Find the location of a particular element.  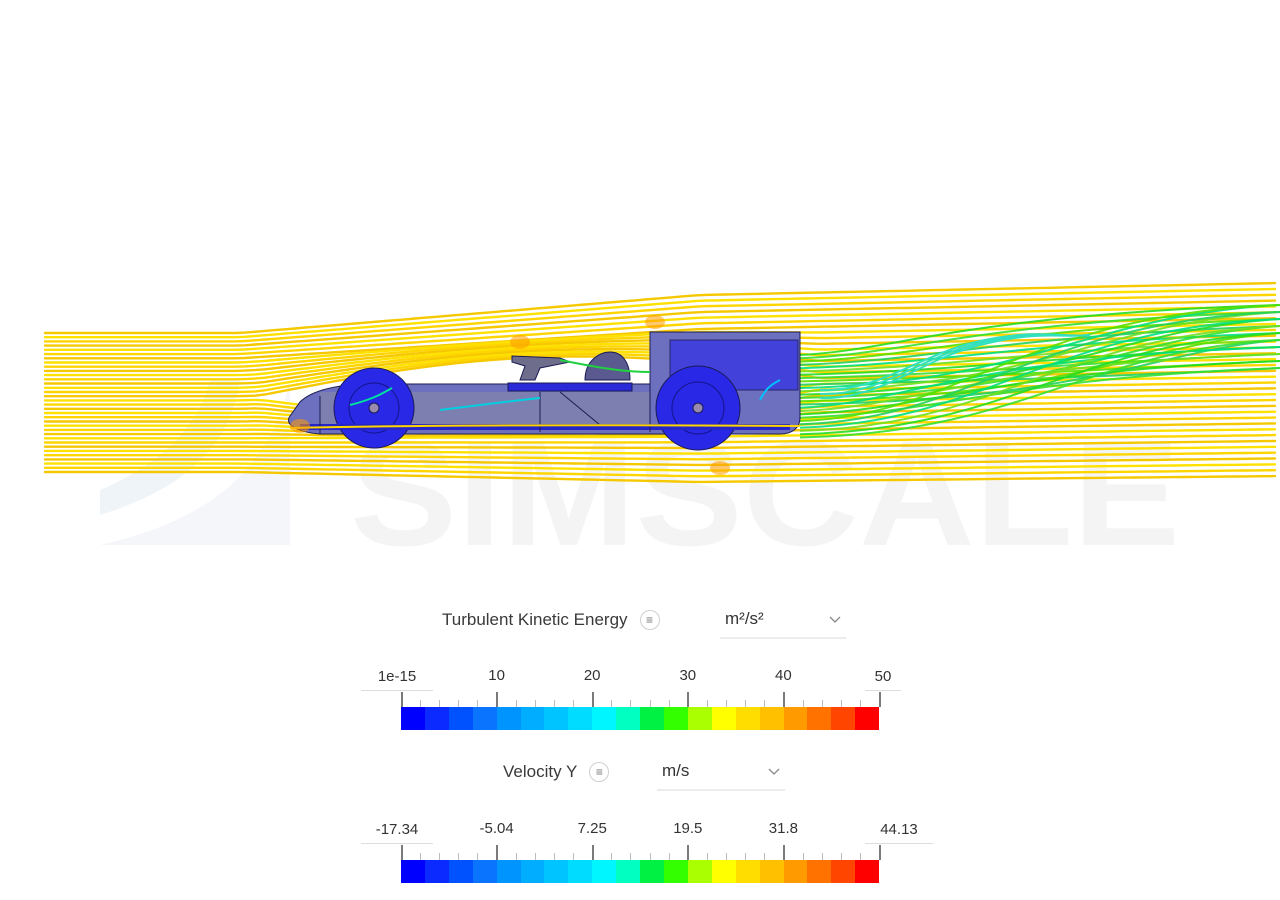

tick-label: -5.04 is located at coordinates (496, 828).